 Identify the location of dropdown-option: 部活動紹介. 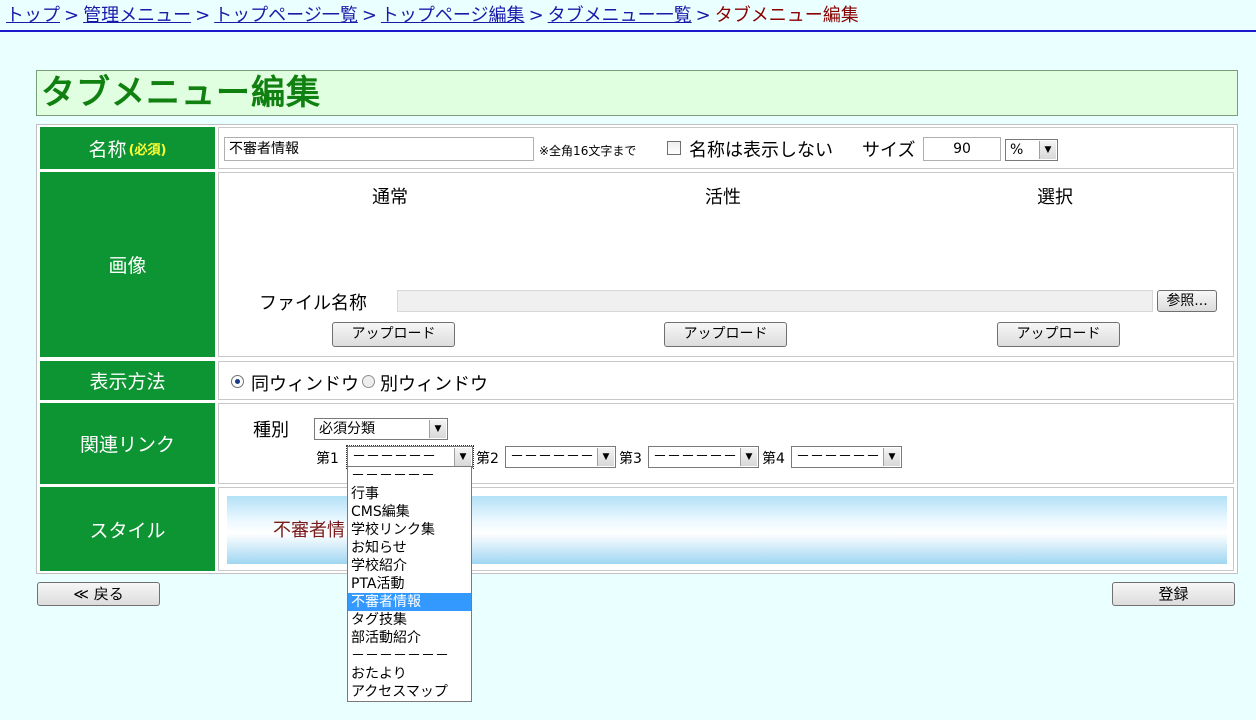
(409, 638).